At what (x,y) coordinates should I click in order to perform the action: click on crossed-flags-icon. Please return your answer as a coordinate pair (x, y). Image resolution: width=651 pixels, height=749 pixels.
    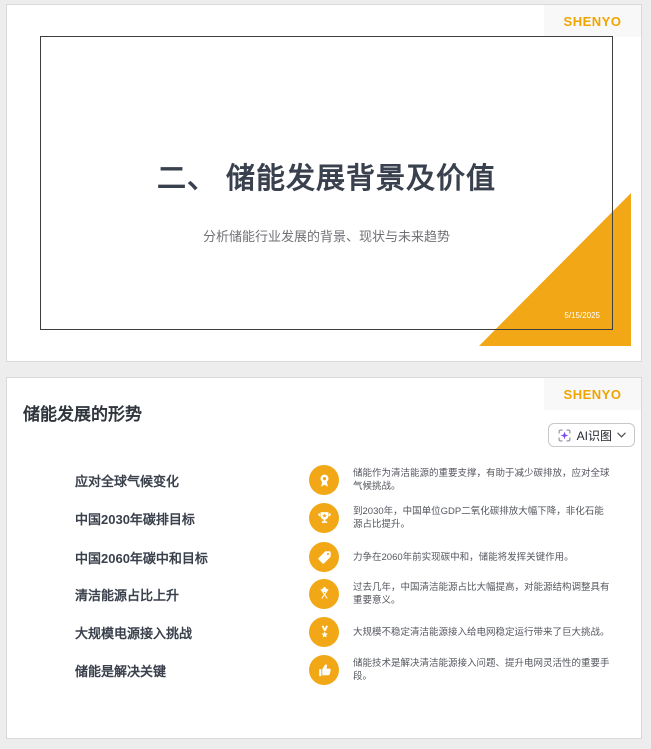
    Looking at the image, I should click on (324, 594).